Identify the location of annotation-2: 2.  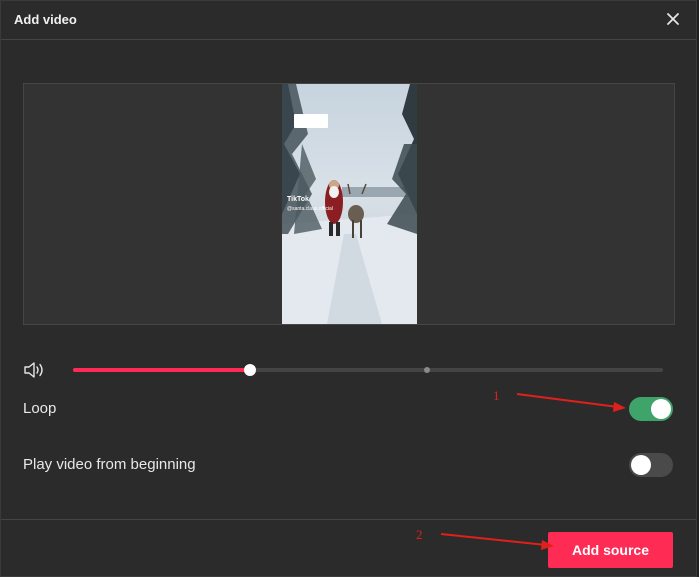
(419, 534).